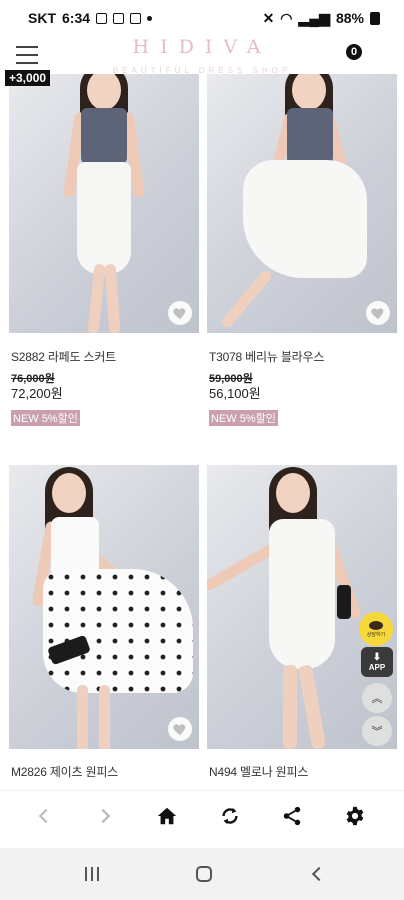 This screenshot has height=900, width=404. I want to click on app-download-button: ⬇ APP, so click(377, 662).